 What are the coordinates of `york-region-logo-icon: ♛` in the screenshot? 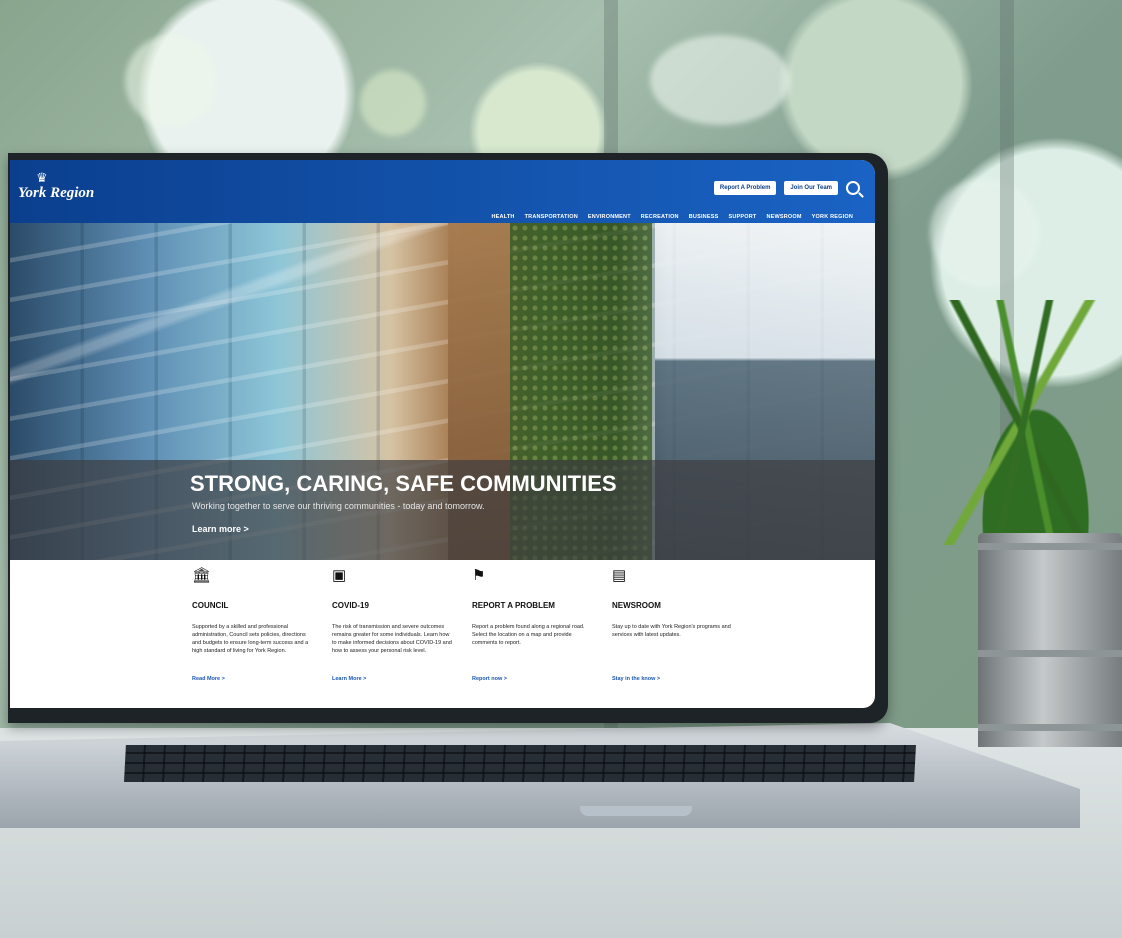 It's located at (42, 177).